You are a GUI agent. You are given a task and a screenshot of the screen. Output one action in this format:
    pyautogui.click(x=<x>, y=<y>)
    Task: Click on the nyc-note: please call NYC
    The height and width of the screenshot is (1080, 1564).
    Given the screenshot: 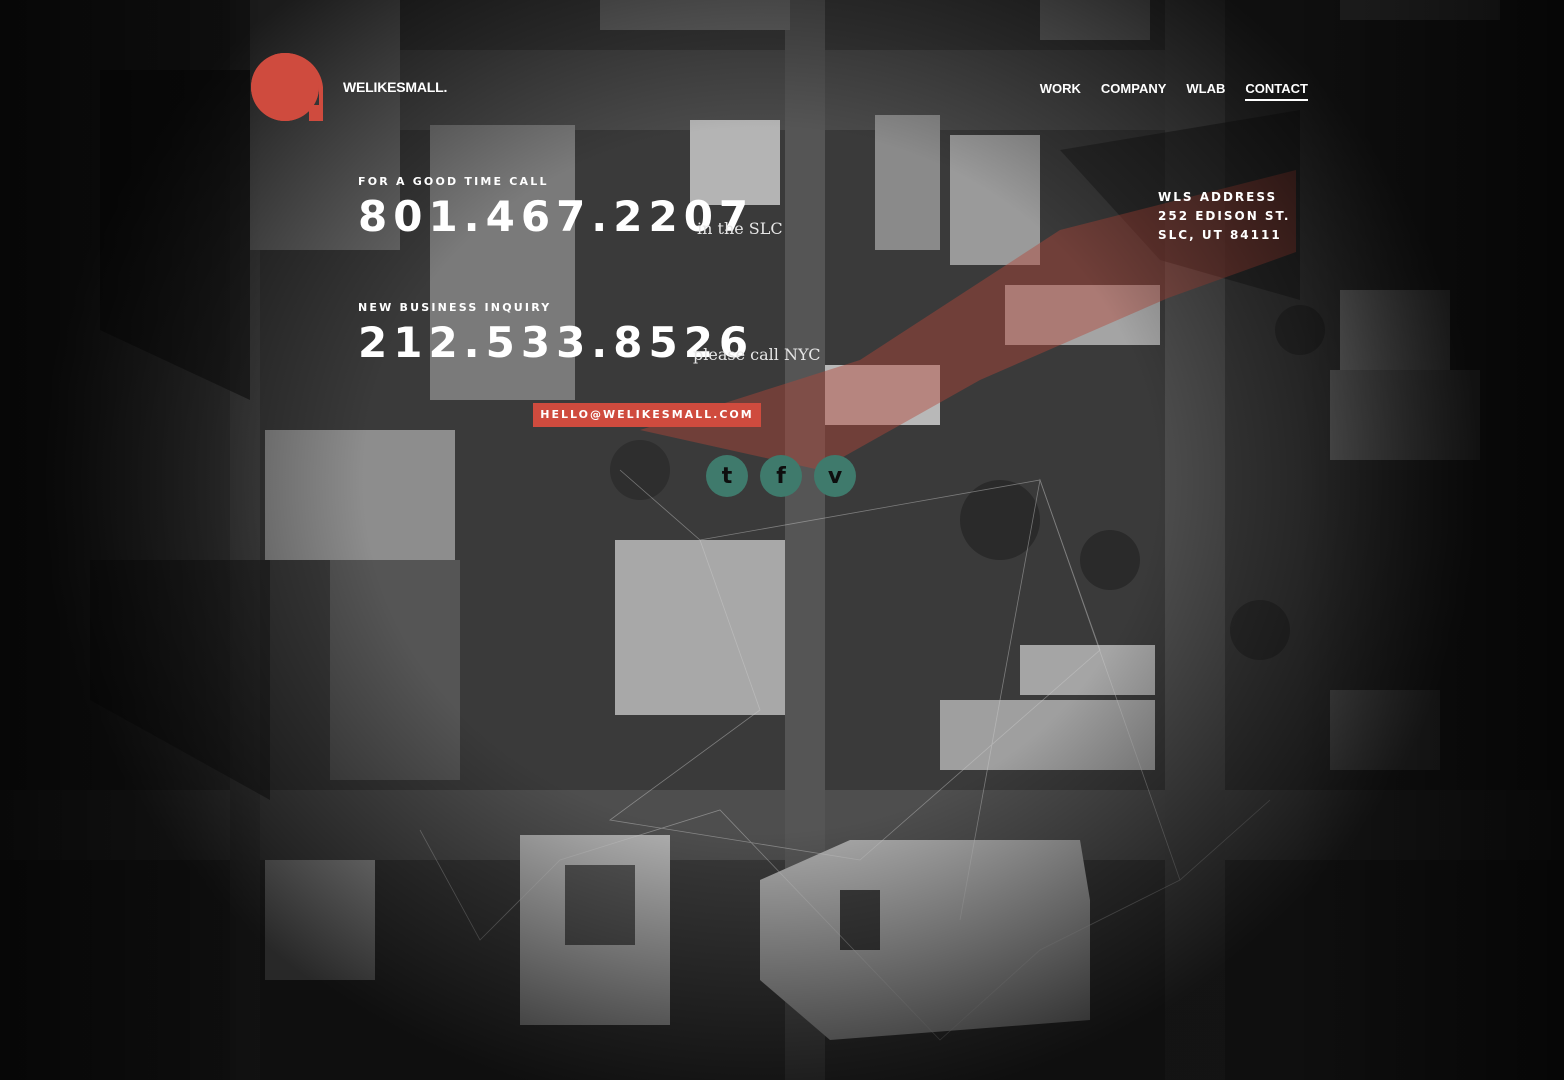 What is the action you would take?
    pyautogui.click(x=757, y=354)
    